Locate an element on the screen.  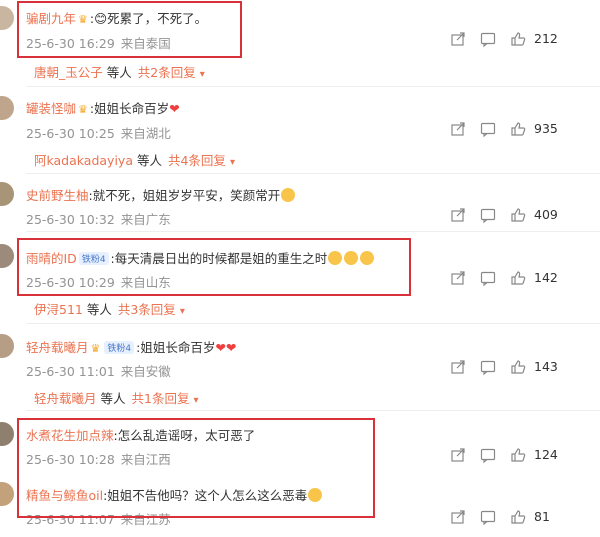
comment-location: 来自广东 is located at coordinates (145, 219).